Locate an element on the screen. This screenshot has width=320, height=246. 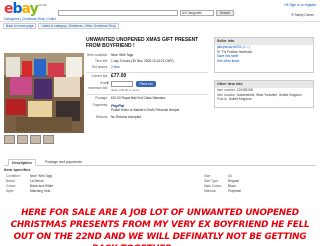
photo-thumbnails is located at coordinates (44, 140).